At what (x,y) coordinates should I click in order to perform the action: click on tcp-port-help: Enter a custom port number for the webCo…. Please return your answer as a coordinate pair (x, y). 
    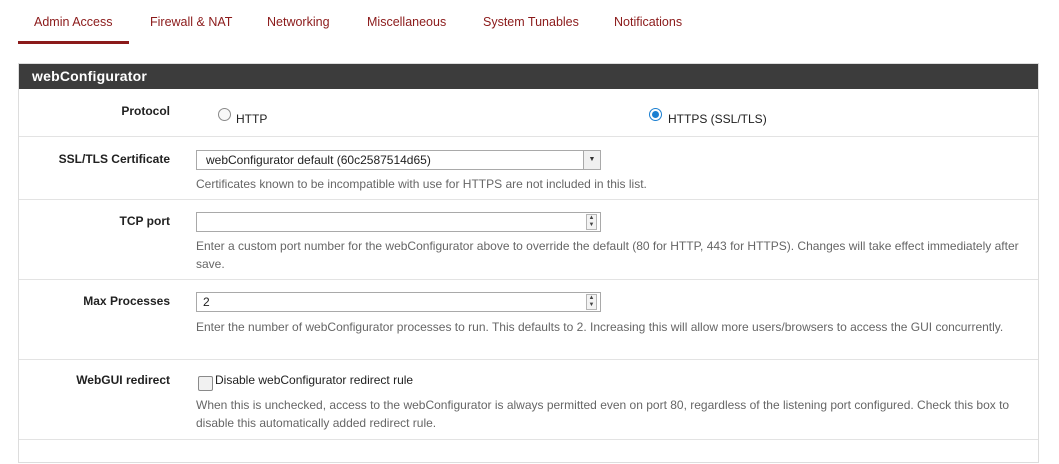
    Looking at the image, I should click on (607, 255).